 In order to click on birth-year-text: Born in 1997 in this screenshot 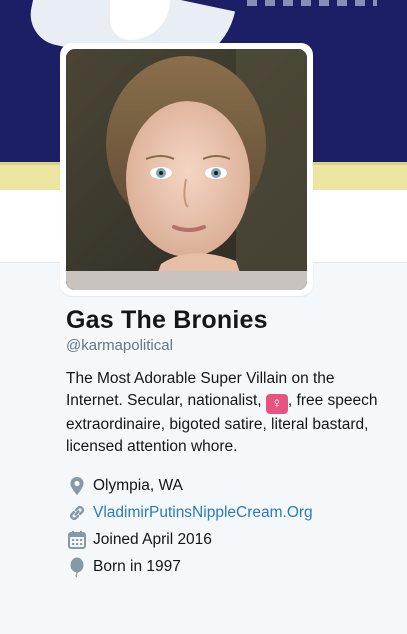, I will do `click(137, 566)`.